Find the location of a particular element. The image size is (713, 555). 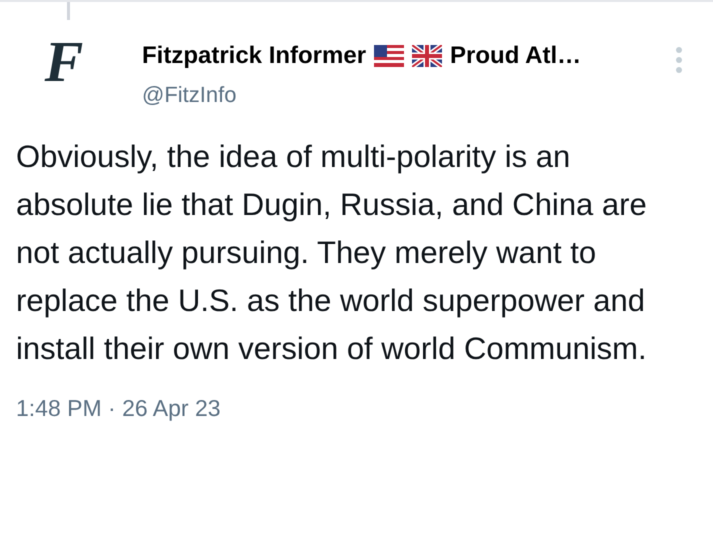

display-name: Fitzpatrick Informer is located at coordinates (254, 56).